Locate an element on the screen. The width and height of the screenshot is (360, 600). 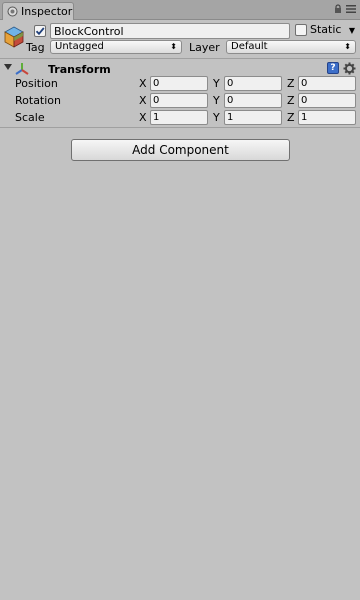
position-y-field: 0 is located at coordinates (253, 83).